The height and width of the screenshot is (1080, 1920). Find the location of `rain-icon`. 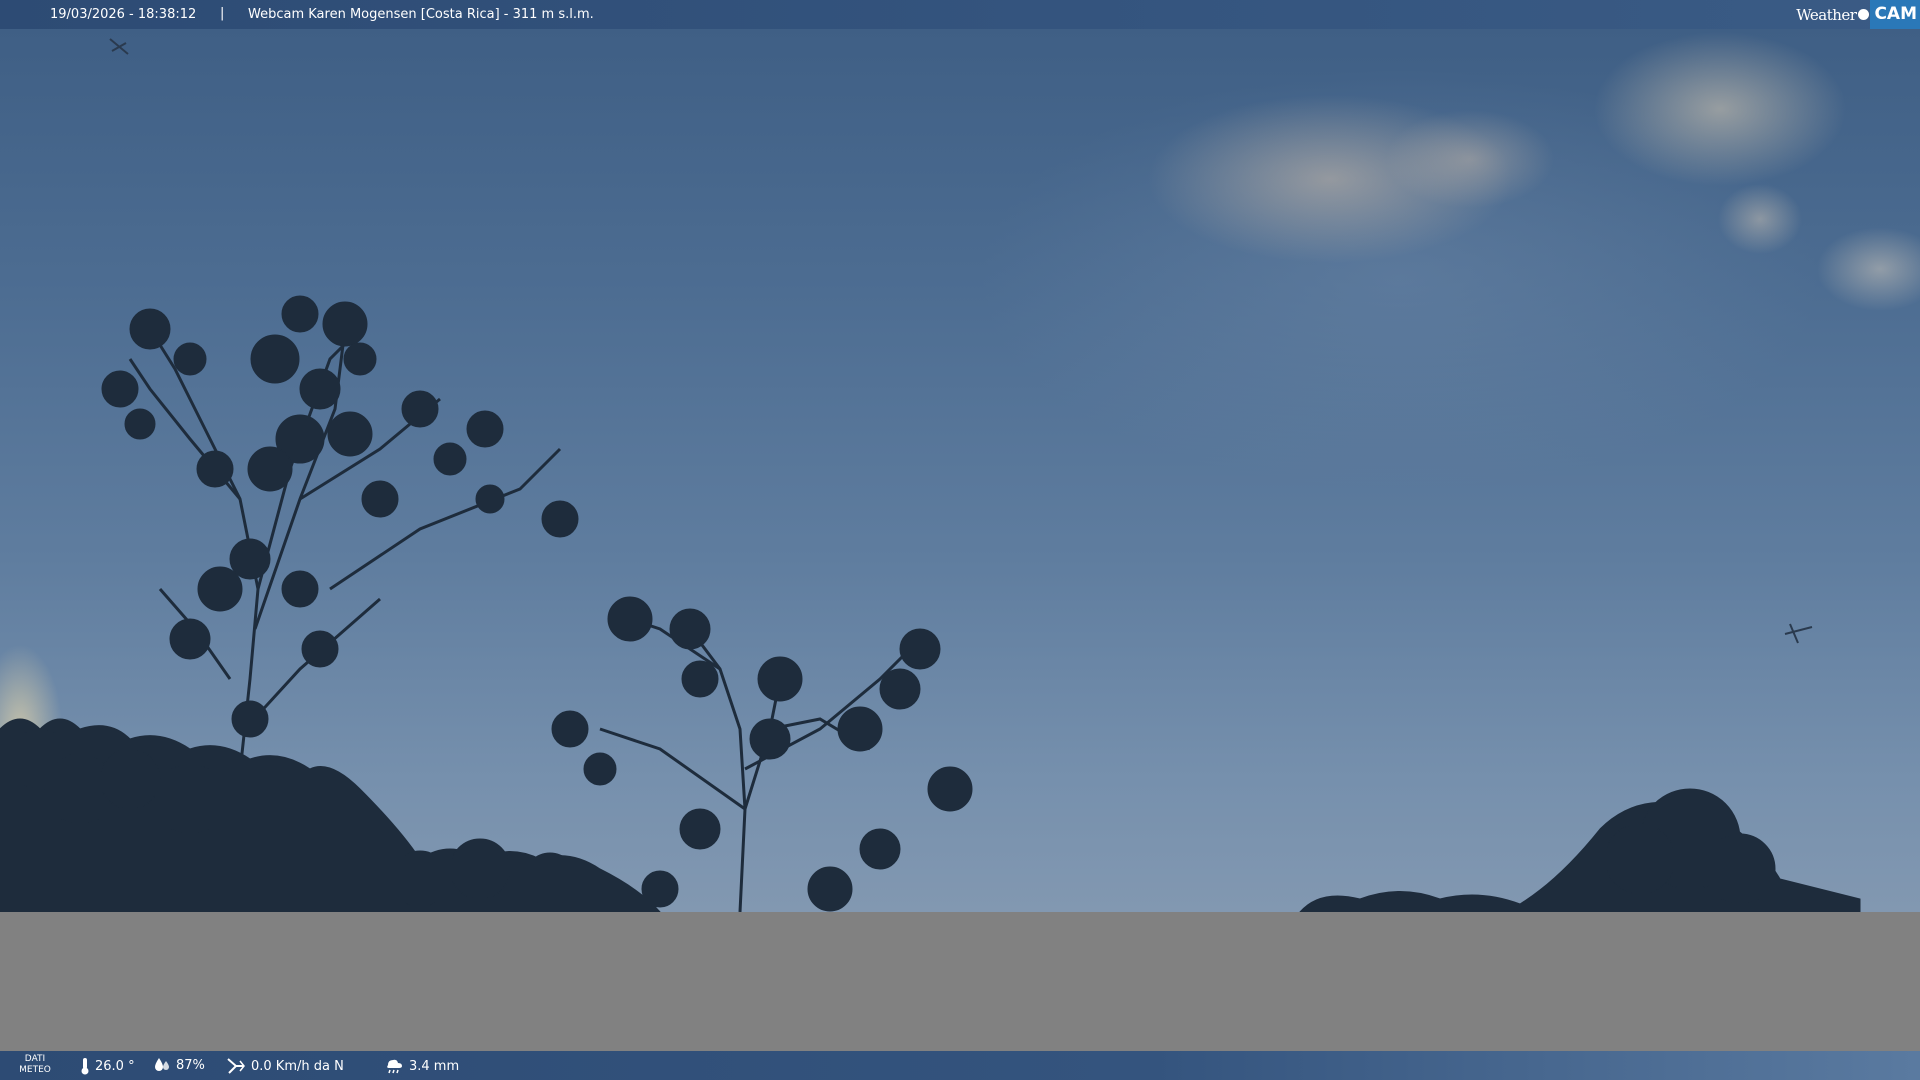

rain-icon is located at coordinates (394, 1066).